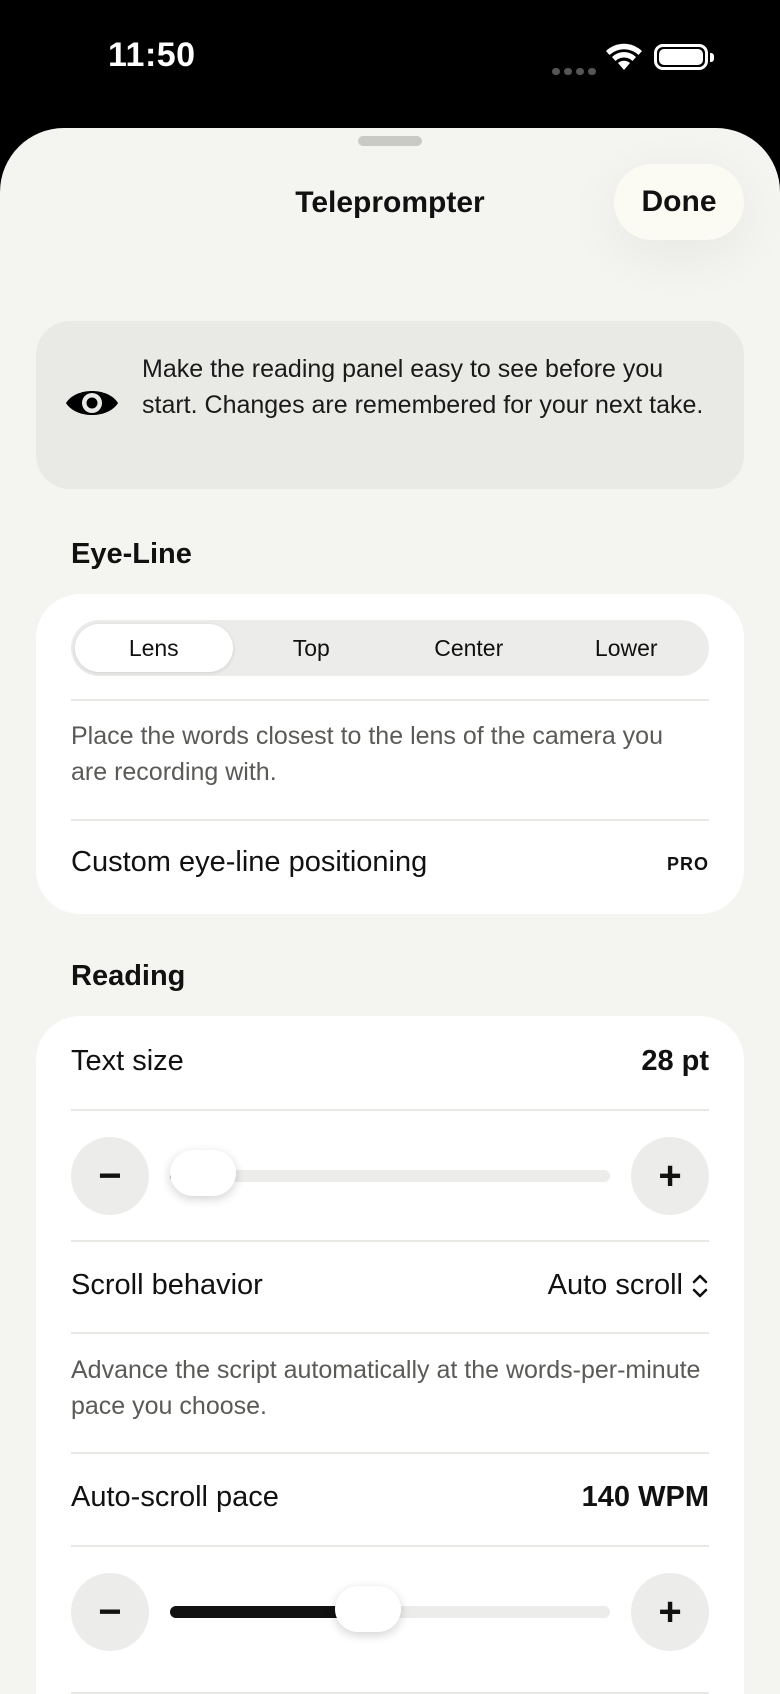 Image resolution: width=780 pixels, height=1694 pixels. I want to click on status-bar: 11:50, so click(390, 64).